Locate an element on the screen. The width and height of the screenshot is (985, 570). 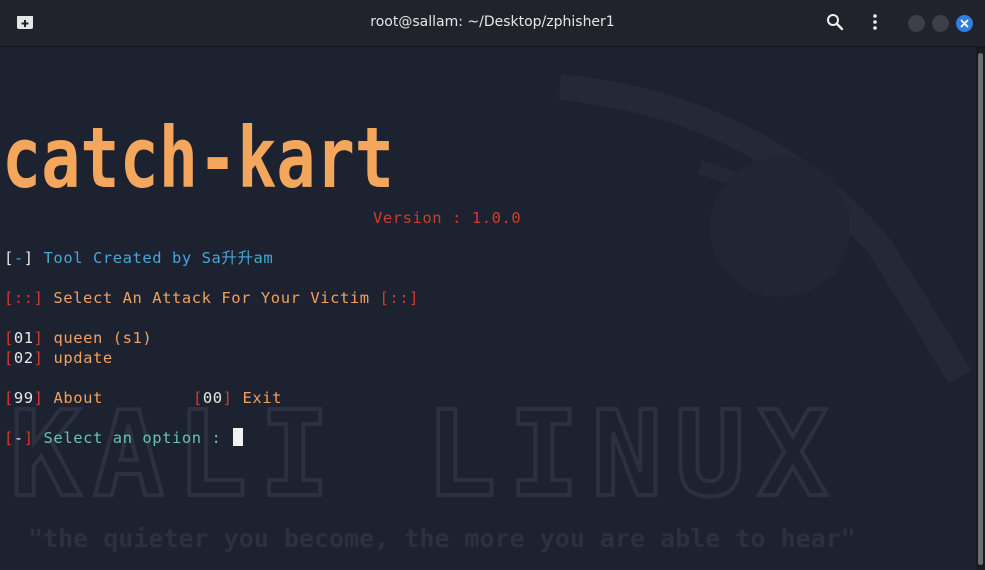
maximize-icon is located at coordinates (940, 23).